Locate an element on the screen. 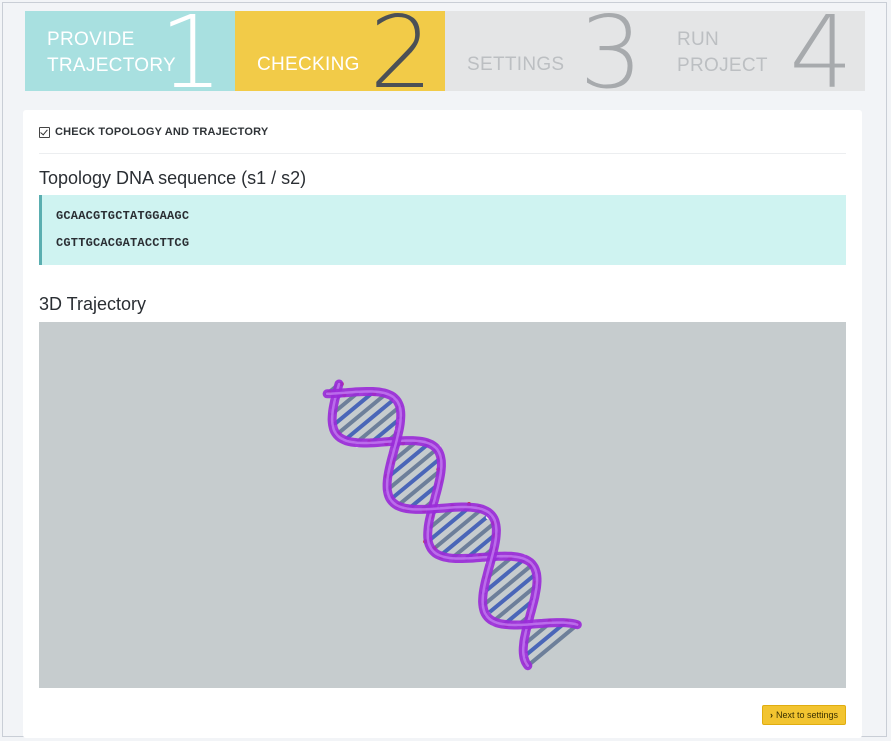  step-provide-trajectory: PROVIDE TRAJECTORY 1 is located at coordinates (130, 51).